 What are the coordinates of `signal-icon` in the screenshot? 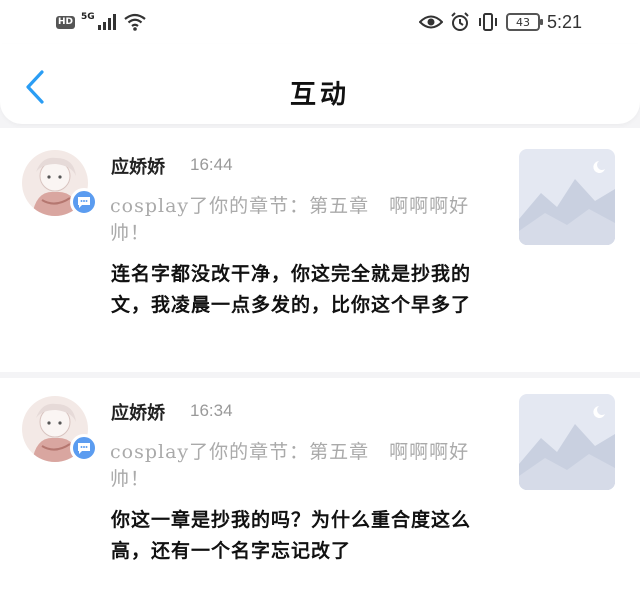 It's located at (106, 22).